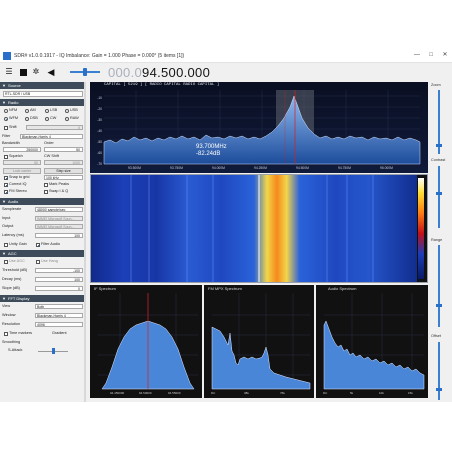 This screenshot has width=452, height=452. I want to click on audio-tick: 5k, so click(352, 393).